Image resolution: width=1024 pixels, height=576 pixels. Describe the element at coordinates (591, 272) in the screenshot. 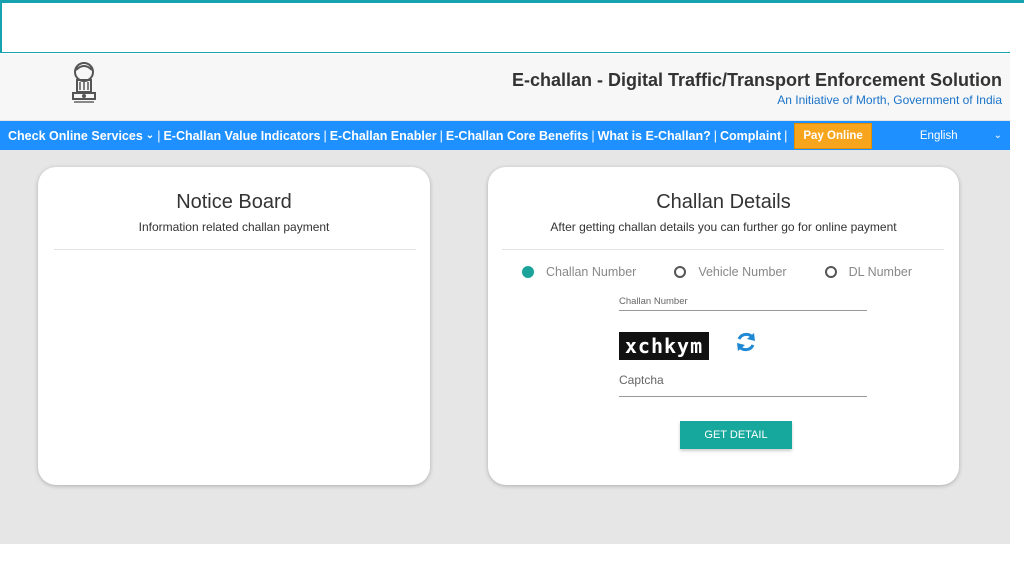

I see `radio-label: Challan Number` at that location.